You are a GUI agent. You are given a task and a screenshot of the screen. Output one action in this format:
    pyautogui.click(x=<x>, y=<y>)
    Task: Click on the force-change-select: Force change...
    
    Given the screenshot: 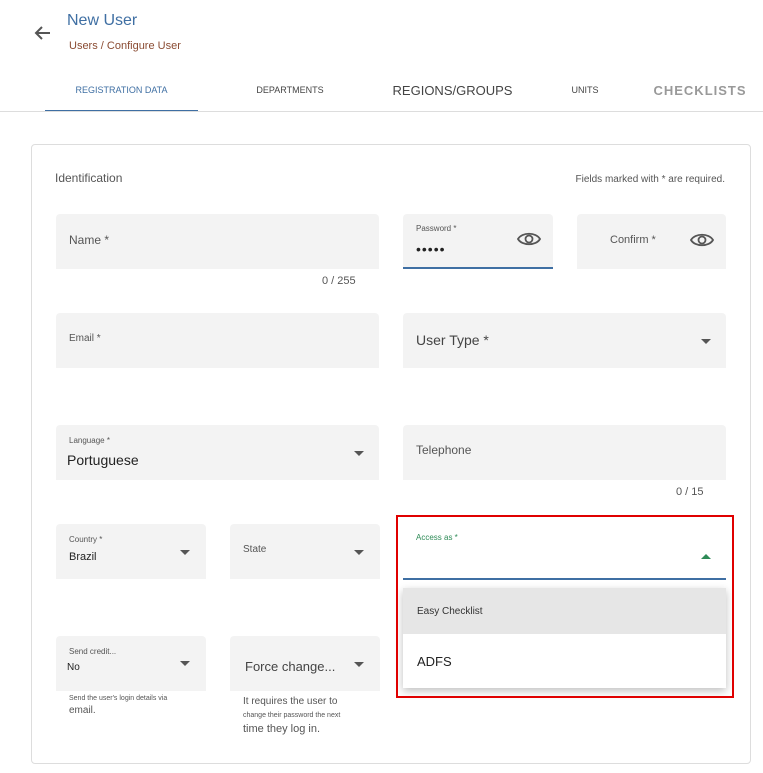 What is the action you would take?
    pyautogui.click(x=305, y=663)
    